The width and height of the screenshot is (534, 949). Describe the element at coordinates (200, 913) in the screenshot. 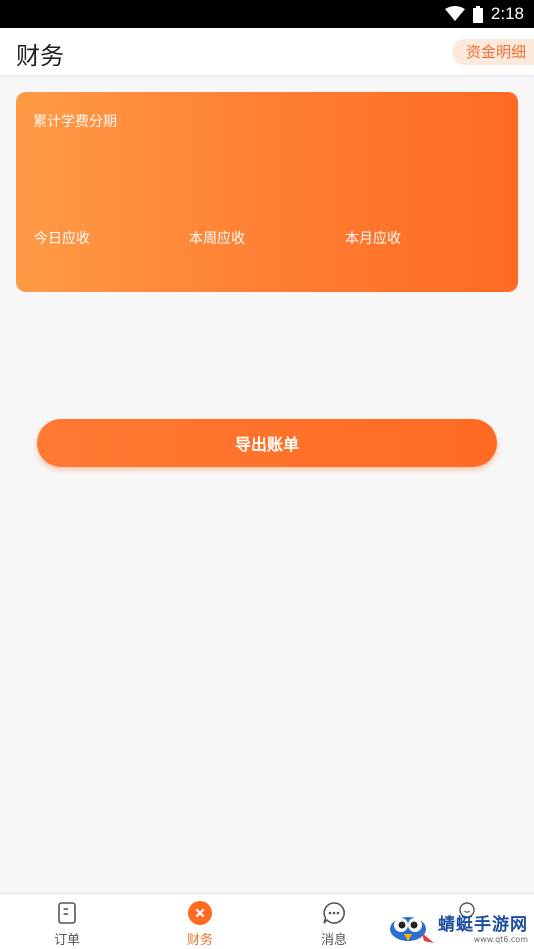

I see `finance-icon` at that location.